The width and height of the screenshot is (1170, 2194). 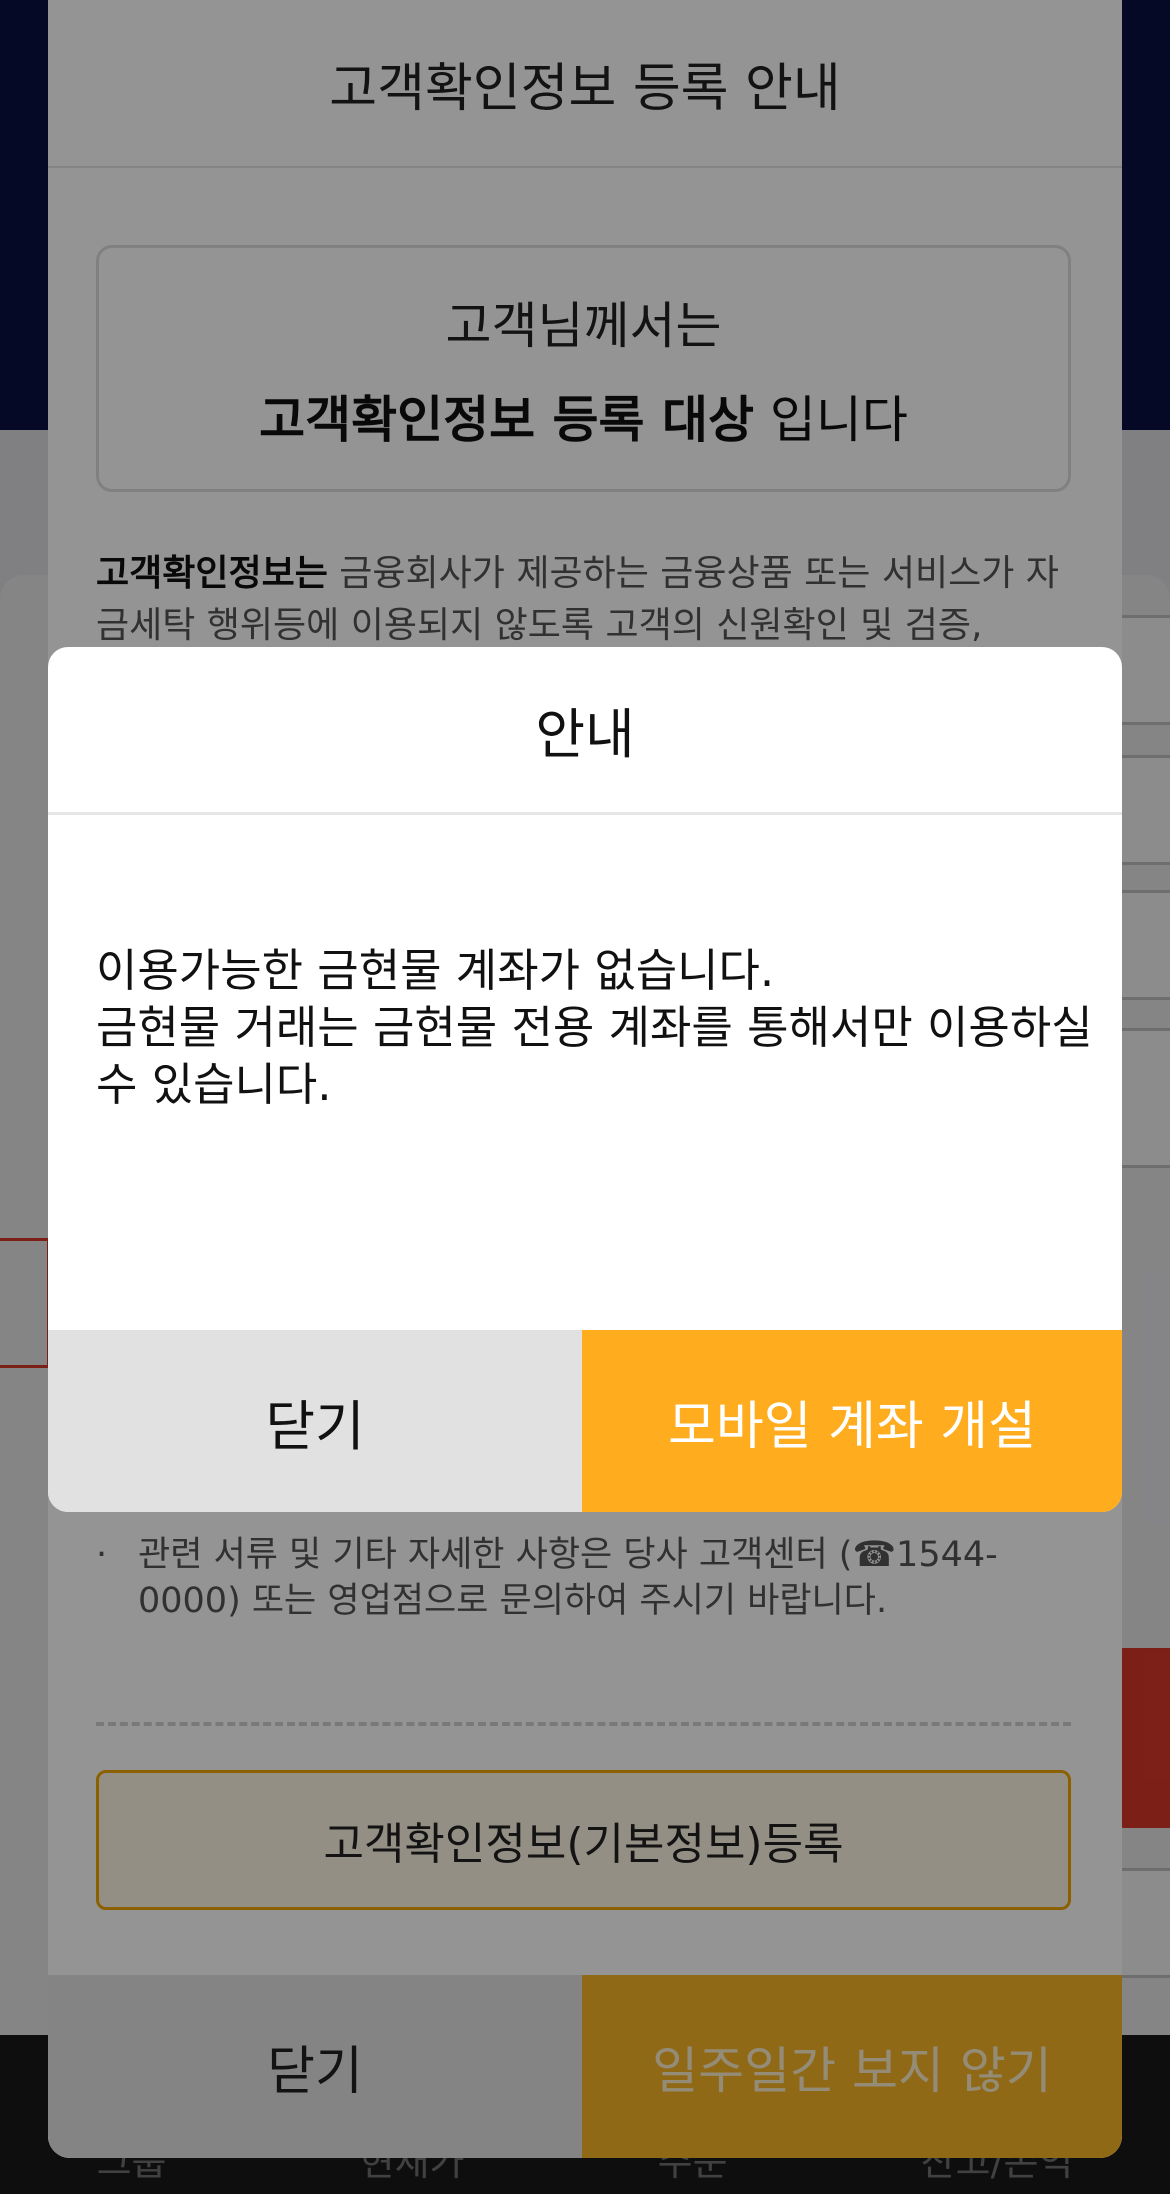 What do you see at coordinates (435, 970) in the screenshot?
I see `alert-message-line: 이용가능한 금현물 계좌가 없습니다.` at bounding box center [435, 970].